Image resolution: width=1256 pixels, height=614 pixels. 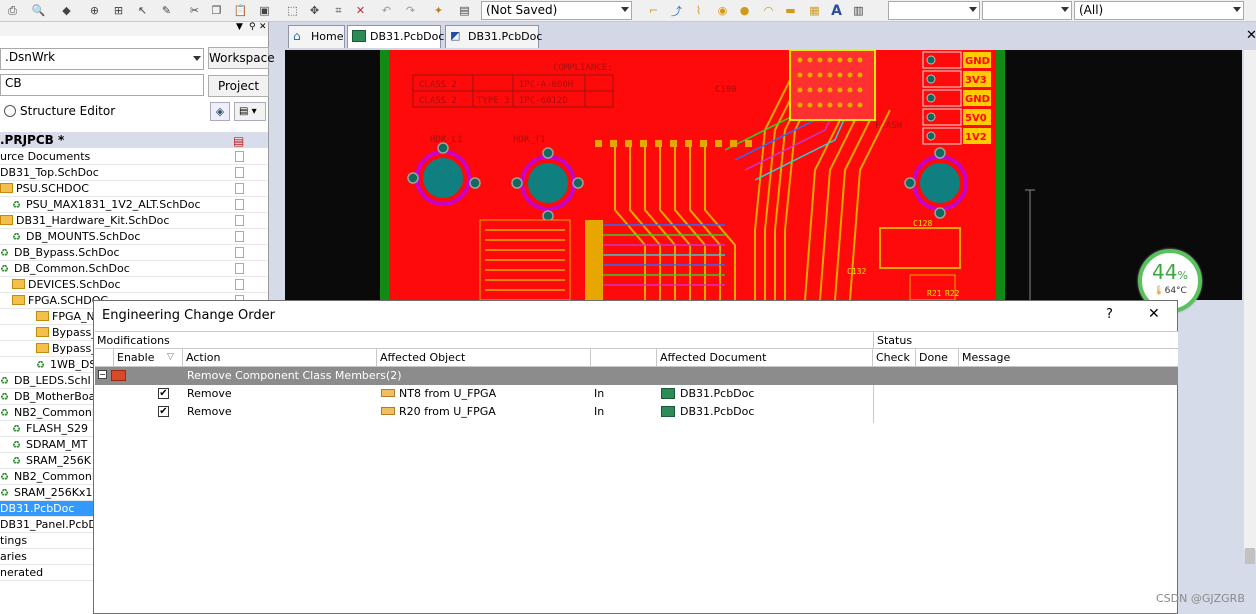 I want to click on pin-icon: ⚲, so click(x=252, y=27).